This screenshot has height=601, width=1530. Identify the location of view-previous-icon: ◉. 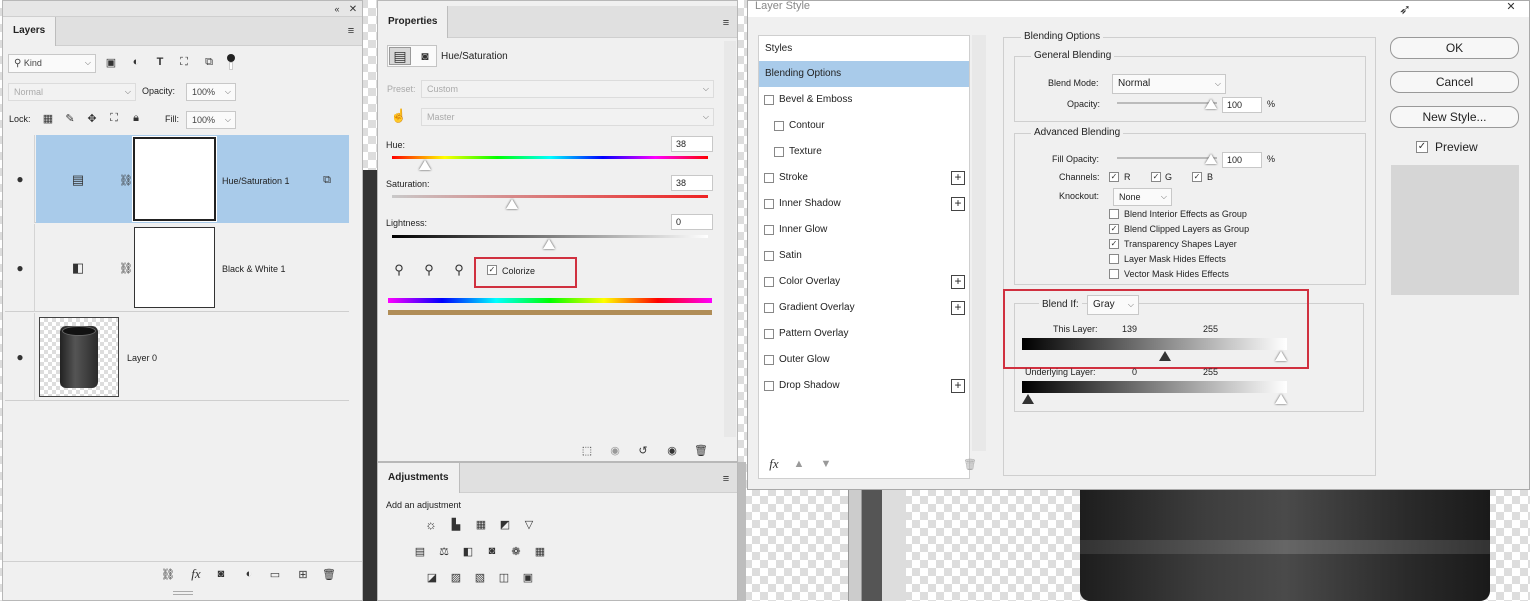
(615, 450).